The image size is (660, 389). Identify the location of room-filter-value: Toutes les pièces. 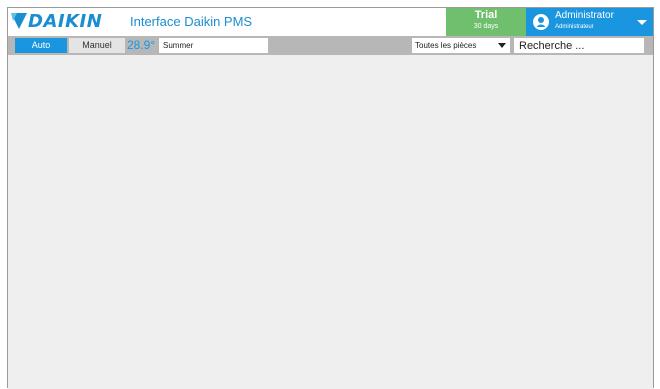
(446, 45).